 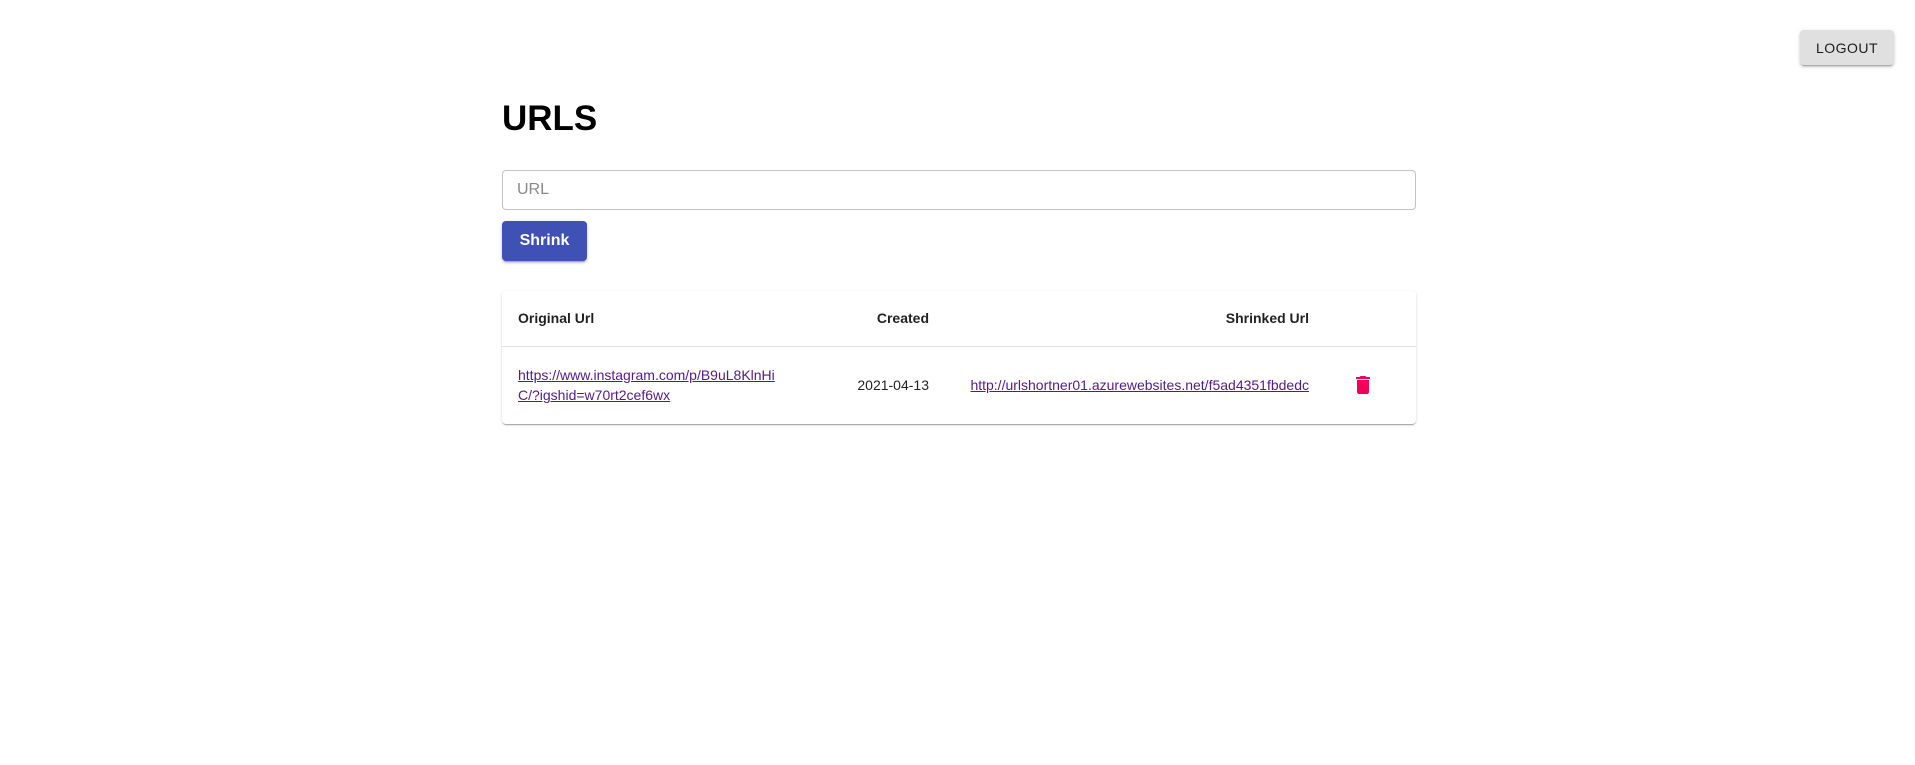 I want to click on table-header-row: Original Url Created Shrinked Url, so click(x=959, y=319).